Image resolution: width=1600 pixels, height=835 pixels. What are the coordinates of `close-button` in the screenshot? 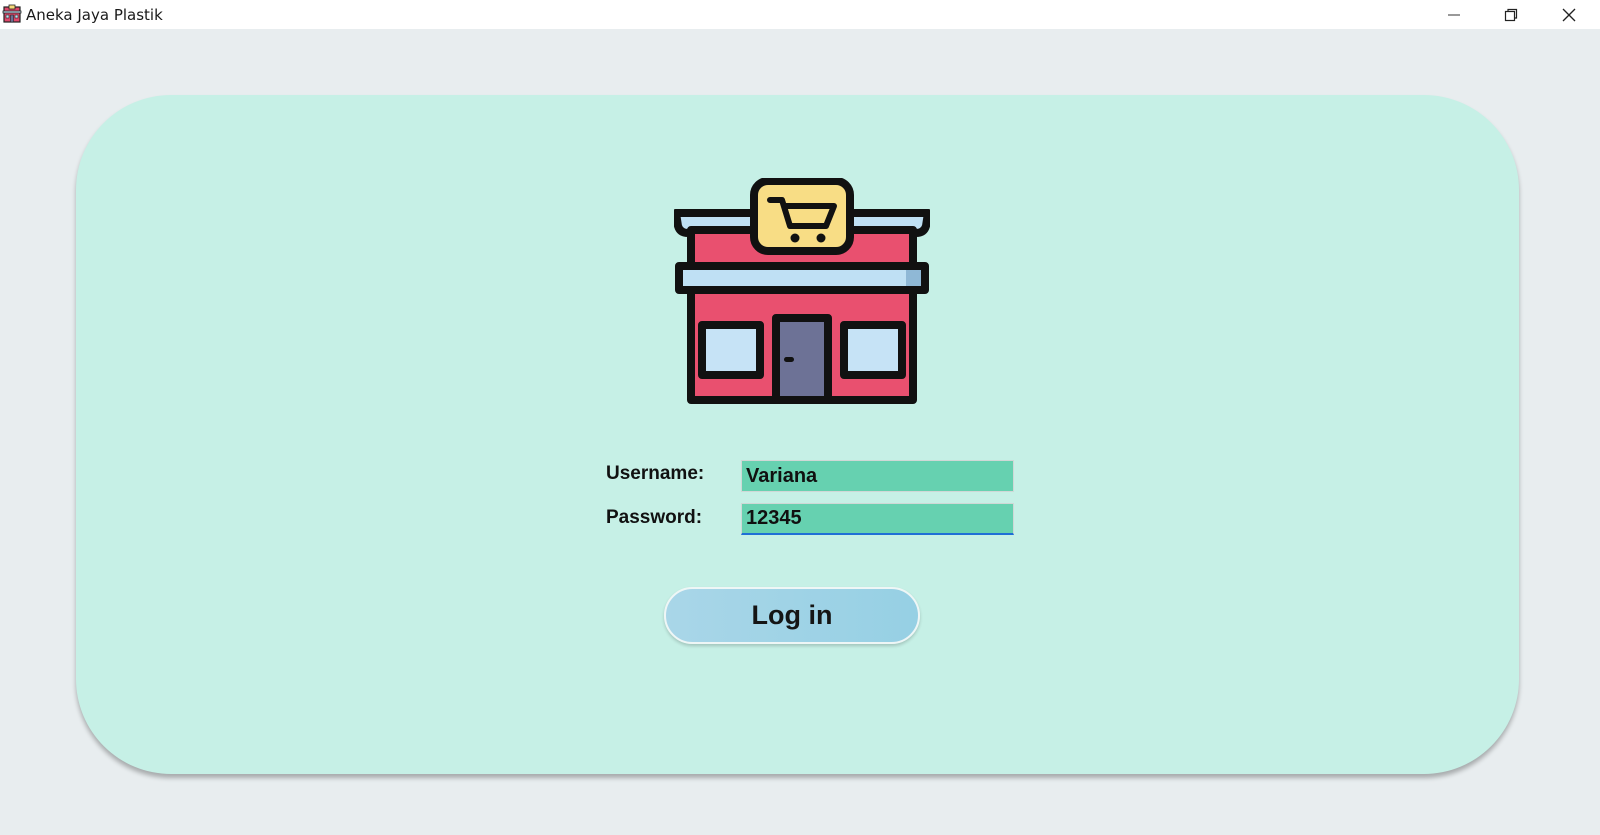 It's located at (1569, 14).